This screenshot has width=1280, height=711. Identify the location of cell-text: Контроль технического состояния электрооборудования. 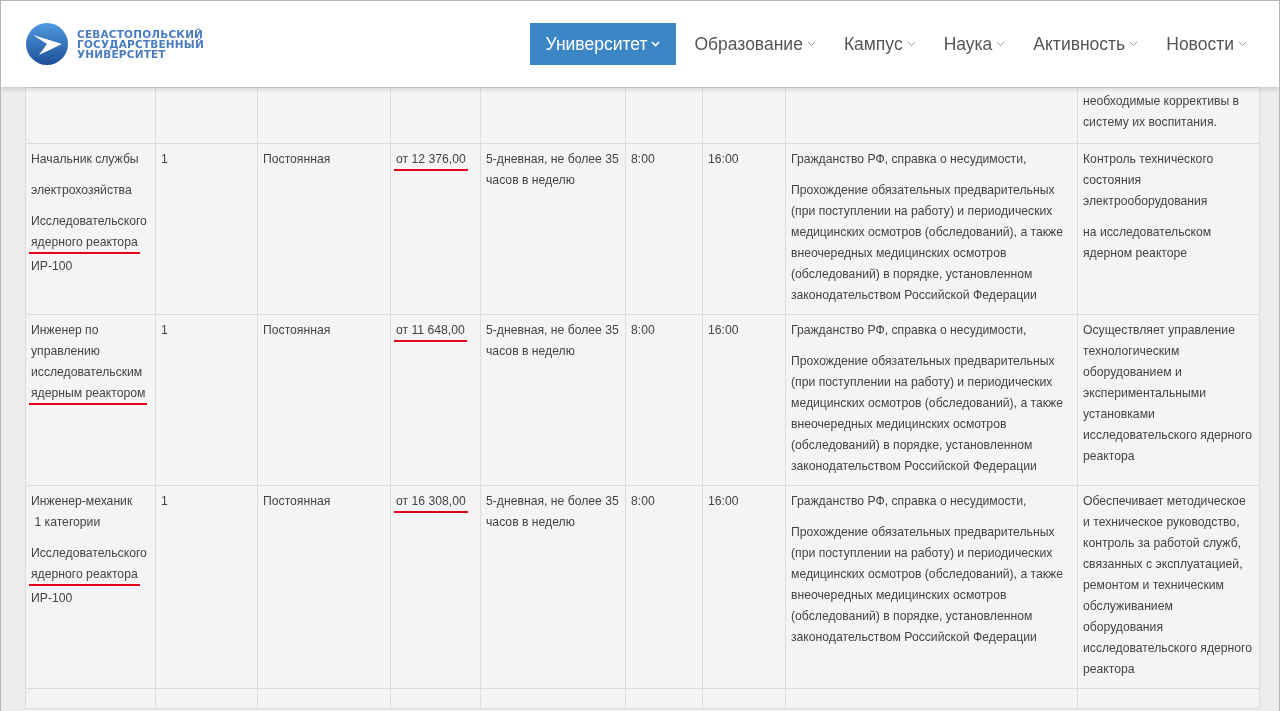
(1149, 180).